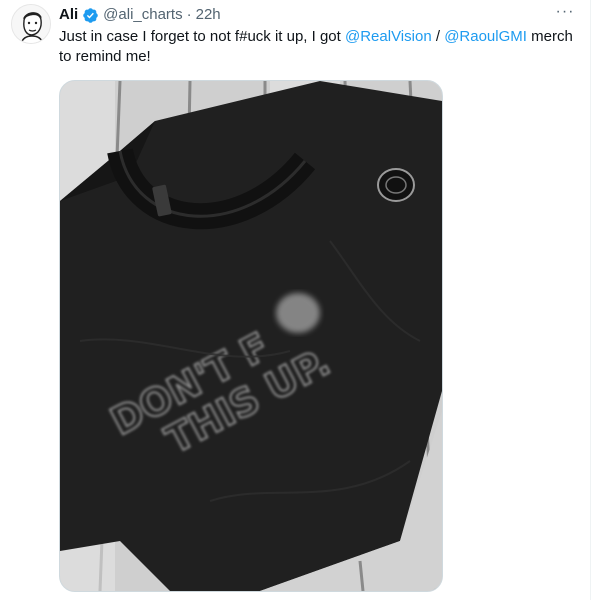 Image resolution: width=609 pixels, height=600 pixels. I want to click on tweet-timestamp: 22h, so click(208, 15).